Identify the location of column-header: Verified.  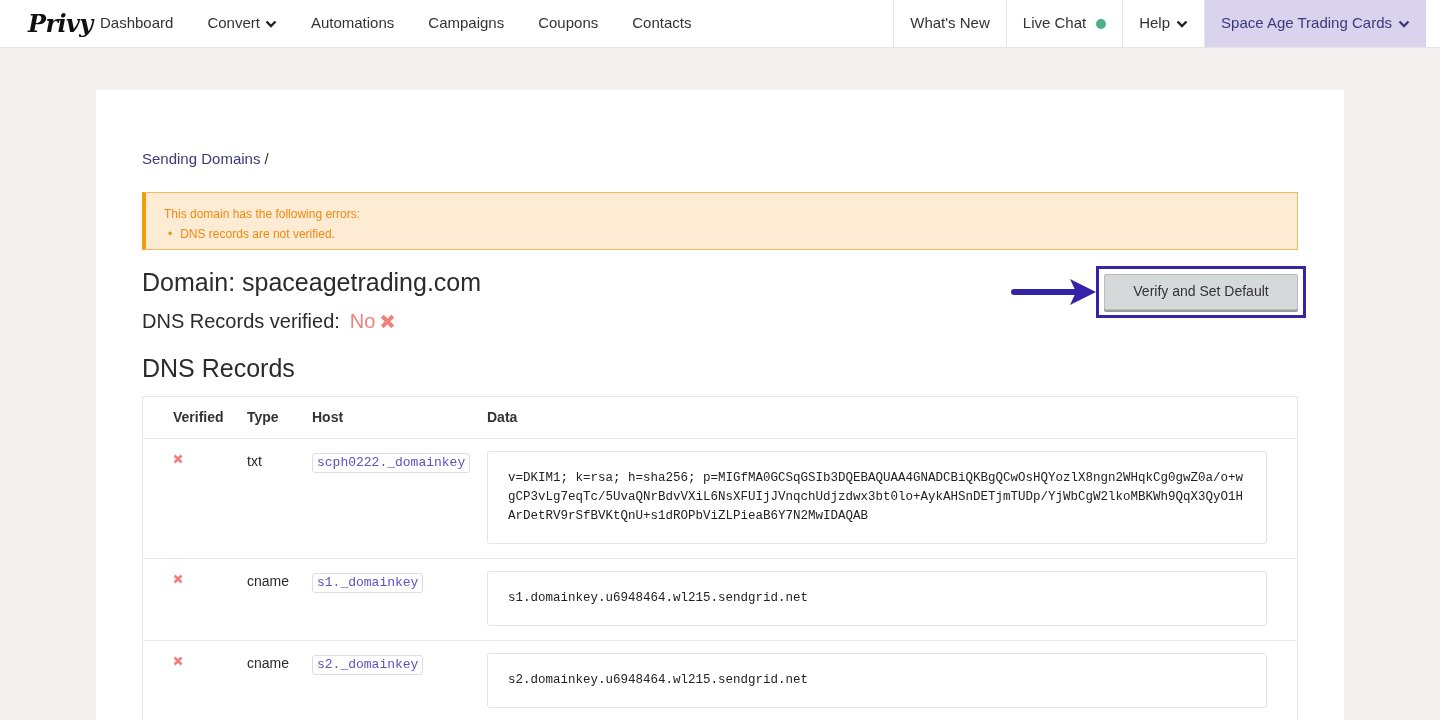
(198, 417).